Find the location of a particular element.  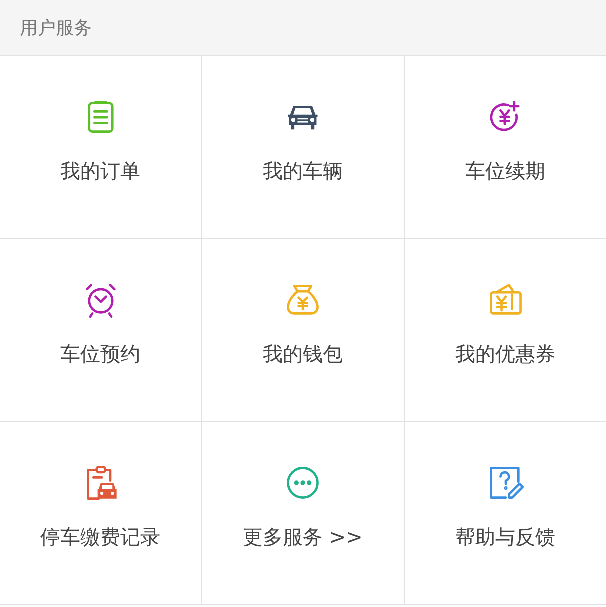

service-tile: 我的订单 is located at coordinates (101, 147).